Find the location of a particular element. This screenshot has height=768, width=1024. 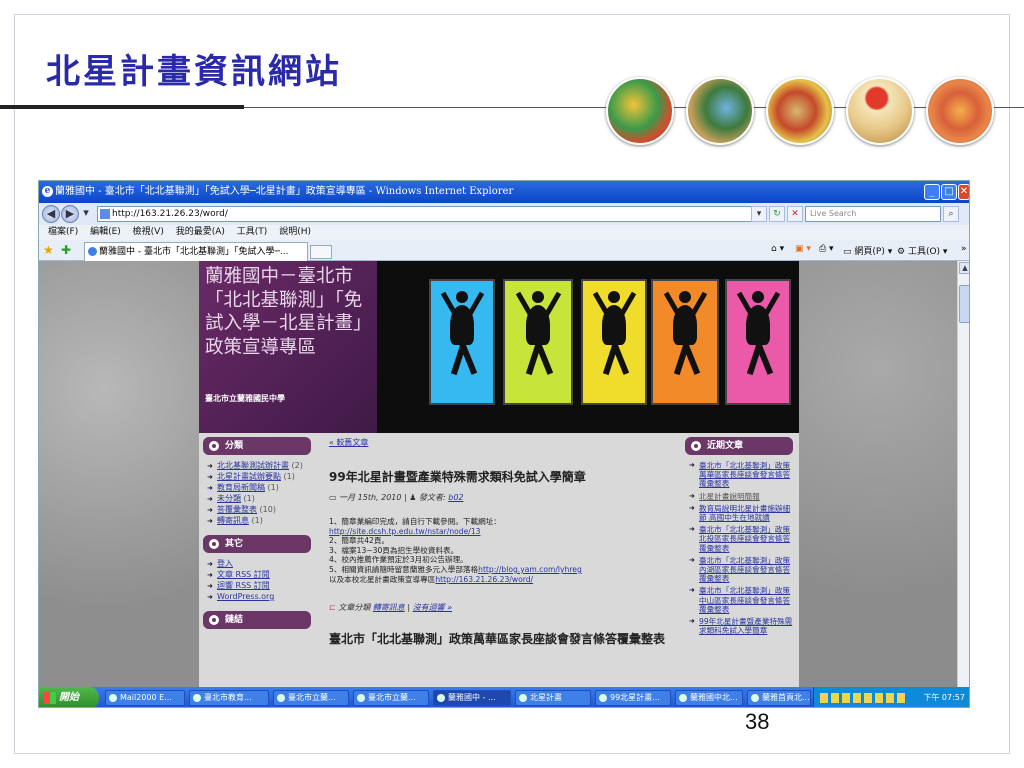

favorites-star-icon: ★ is located at coordinates (48, 250).